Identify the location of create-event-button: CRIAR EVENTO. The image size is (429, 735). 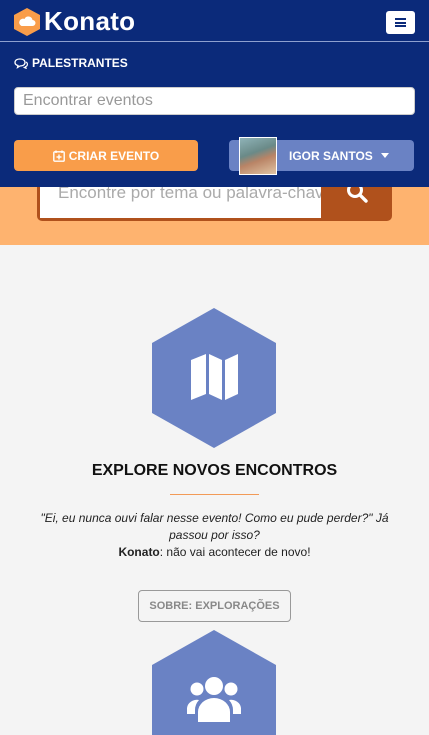
(106, 155).